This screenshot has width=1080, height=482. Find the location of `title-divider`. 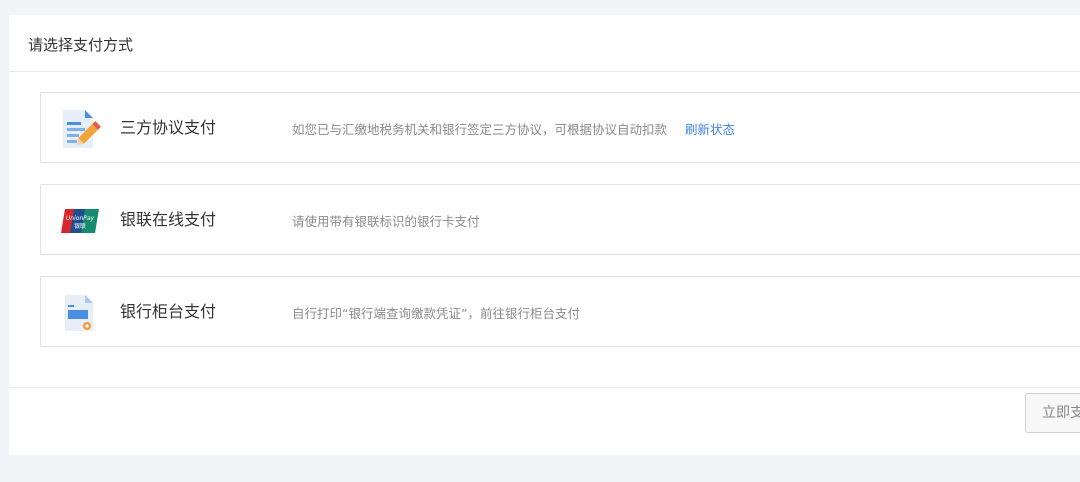

title-divider is located at coordinates (544, 71).